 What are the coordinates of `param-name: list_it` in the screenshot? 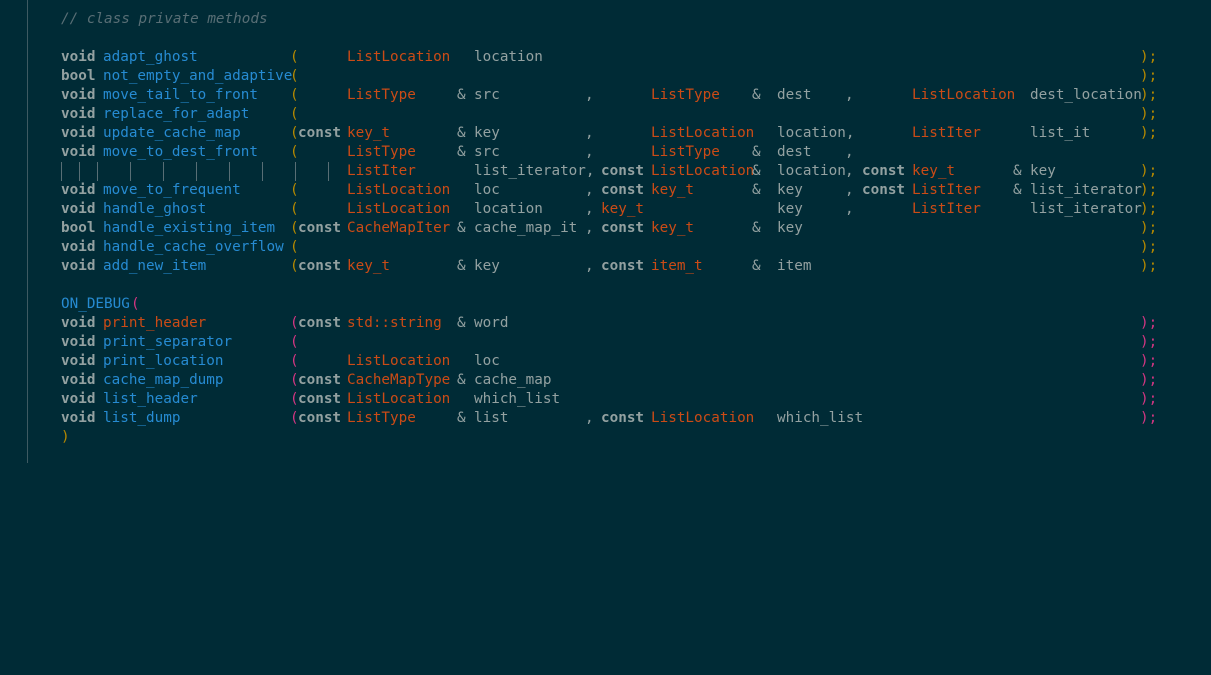 It's located at (1060, 133).